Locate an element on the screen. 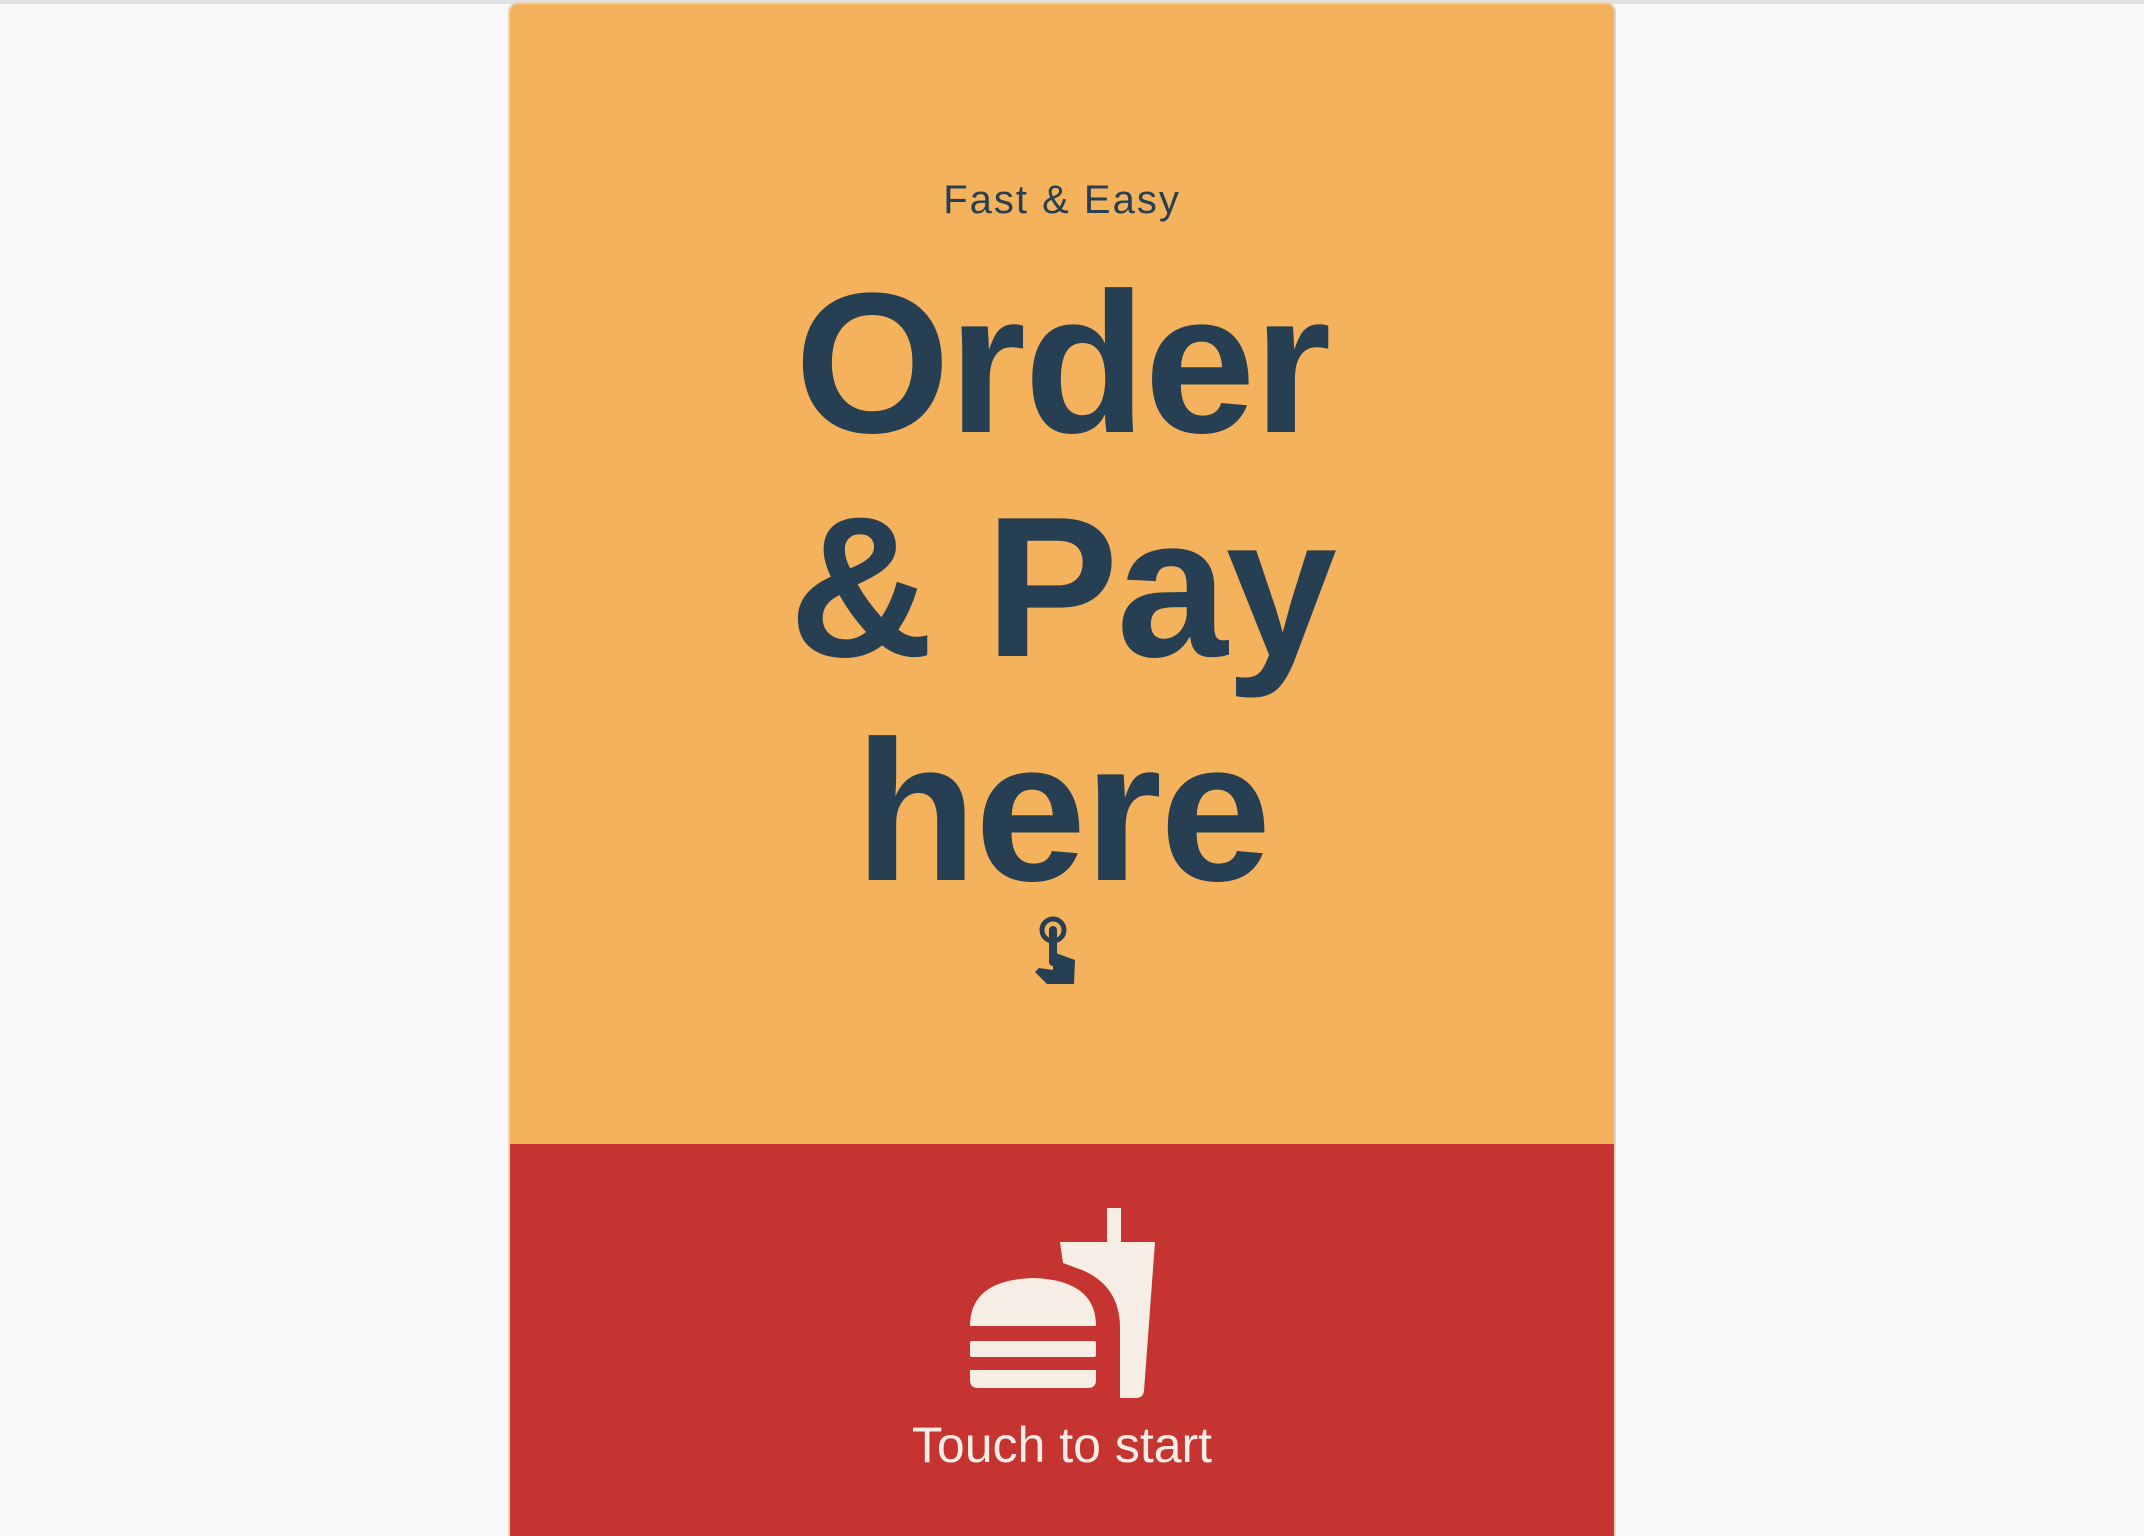 This screenshot has width=2144, height=1536. headline-line-2: & Pay is located at coordinates (1063, 587).